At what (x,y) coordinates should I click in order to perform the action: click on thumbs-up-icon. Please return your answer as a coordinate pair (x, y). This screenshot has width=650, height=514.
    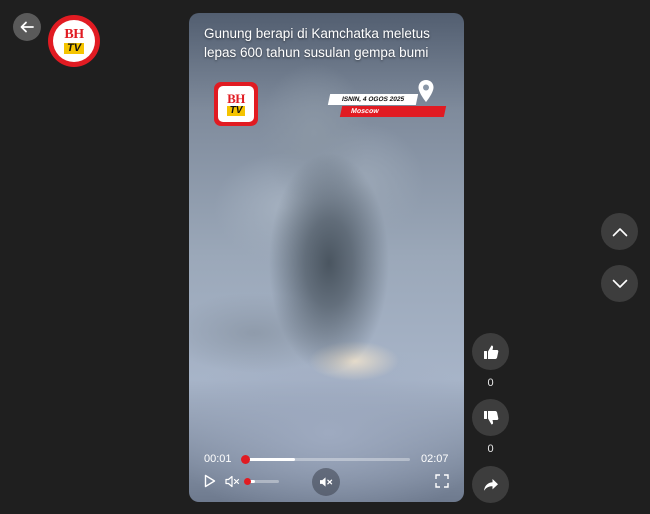
    Looking at the image, I should click on (490, 352).